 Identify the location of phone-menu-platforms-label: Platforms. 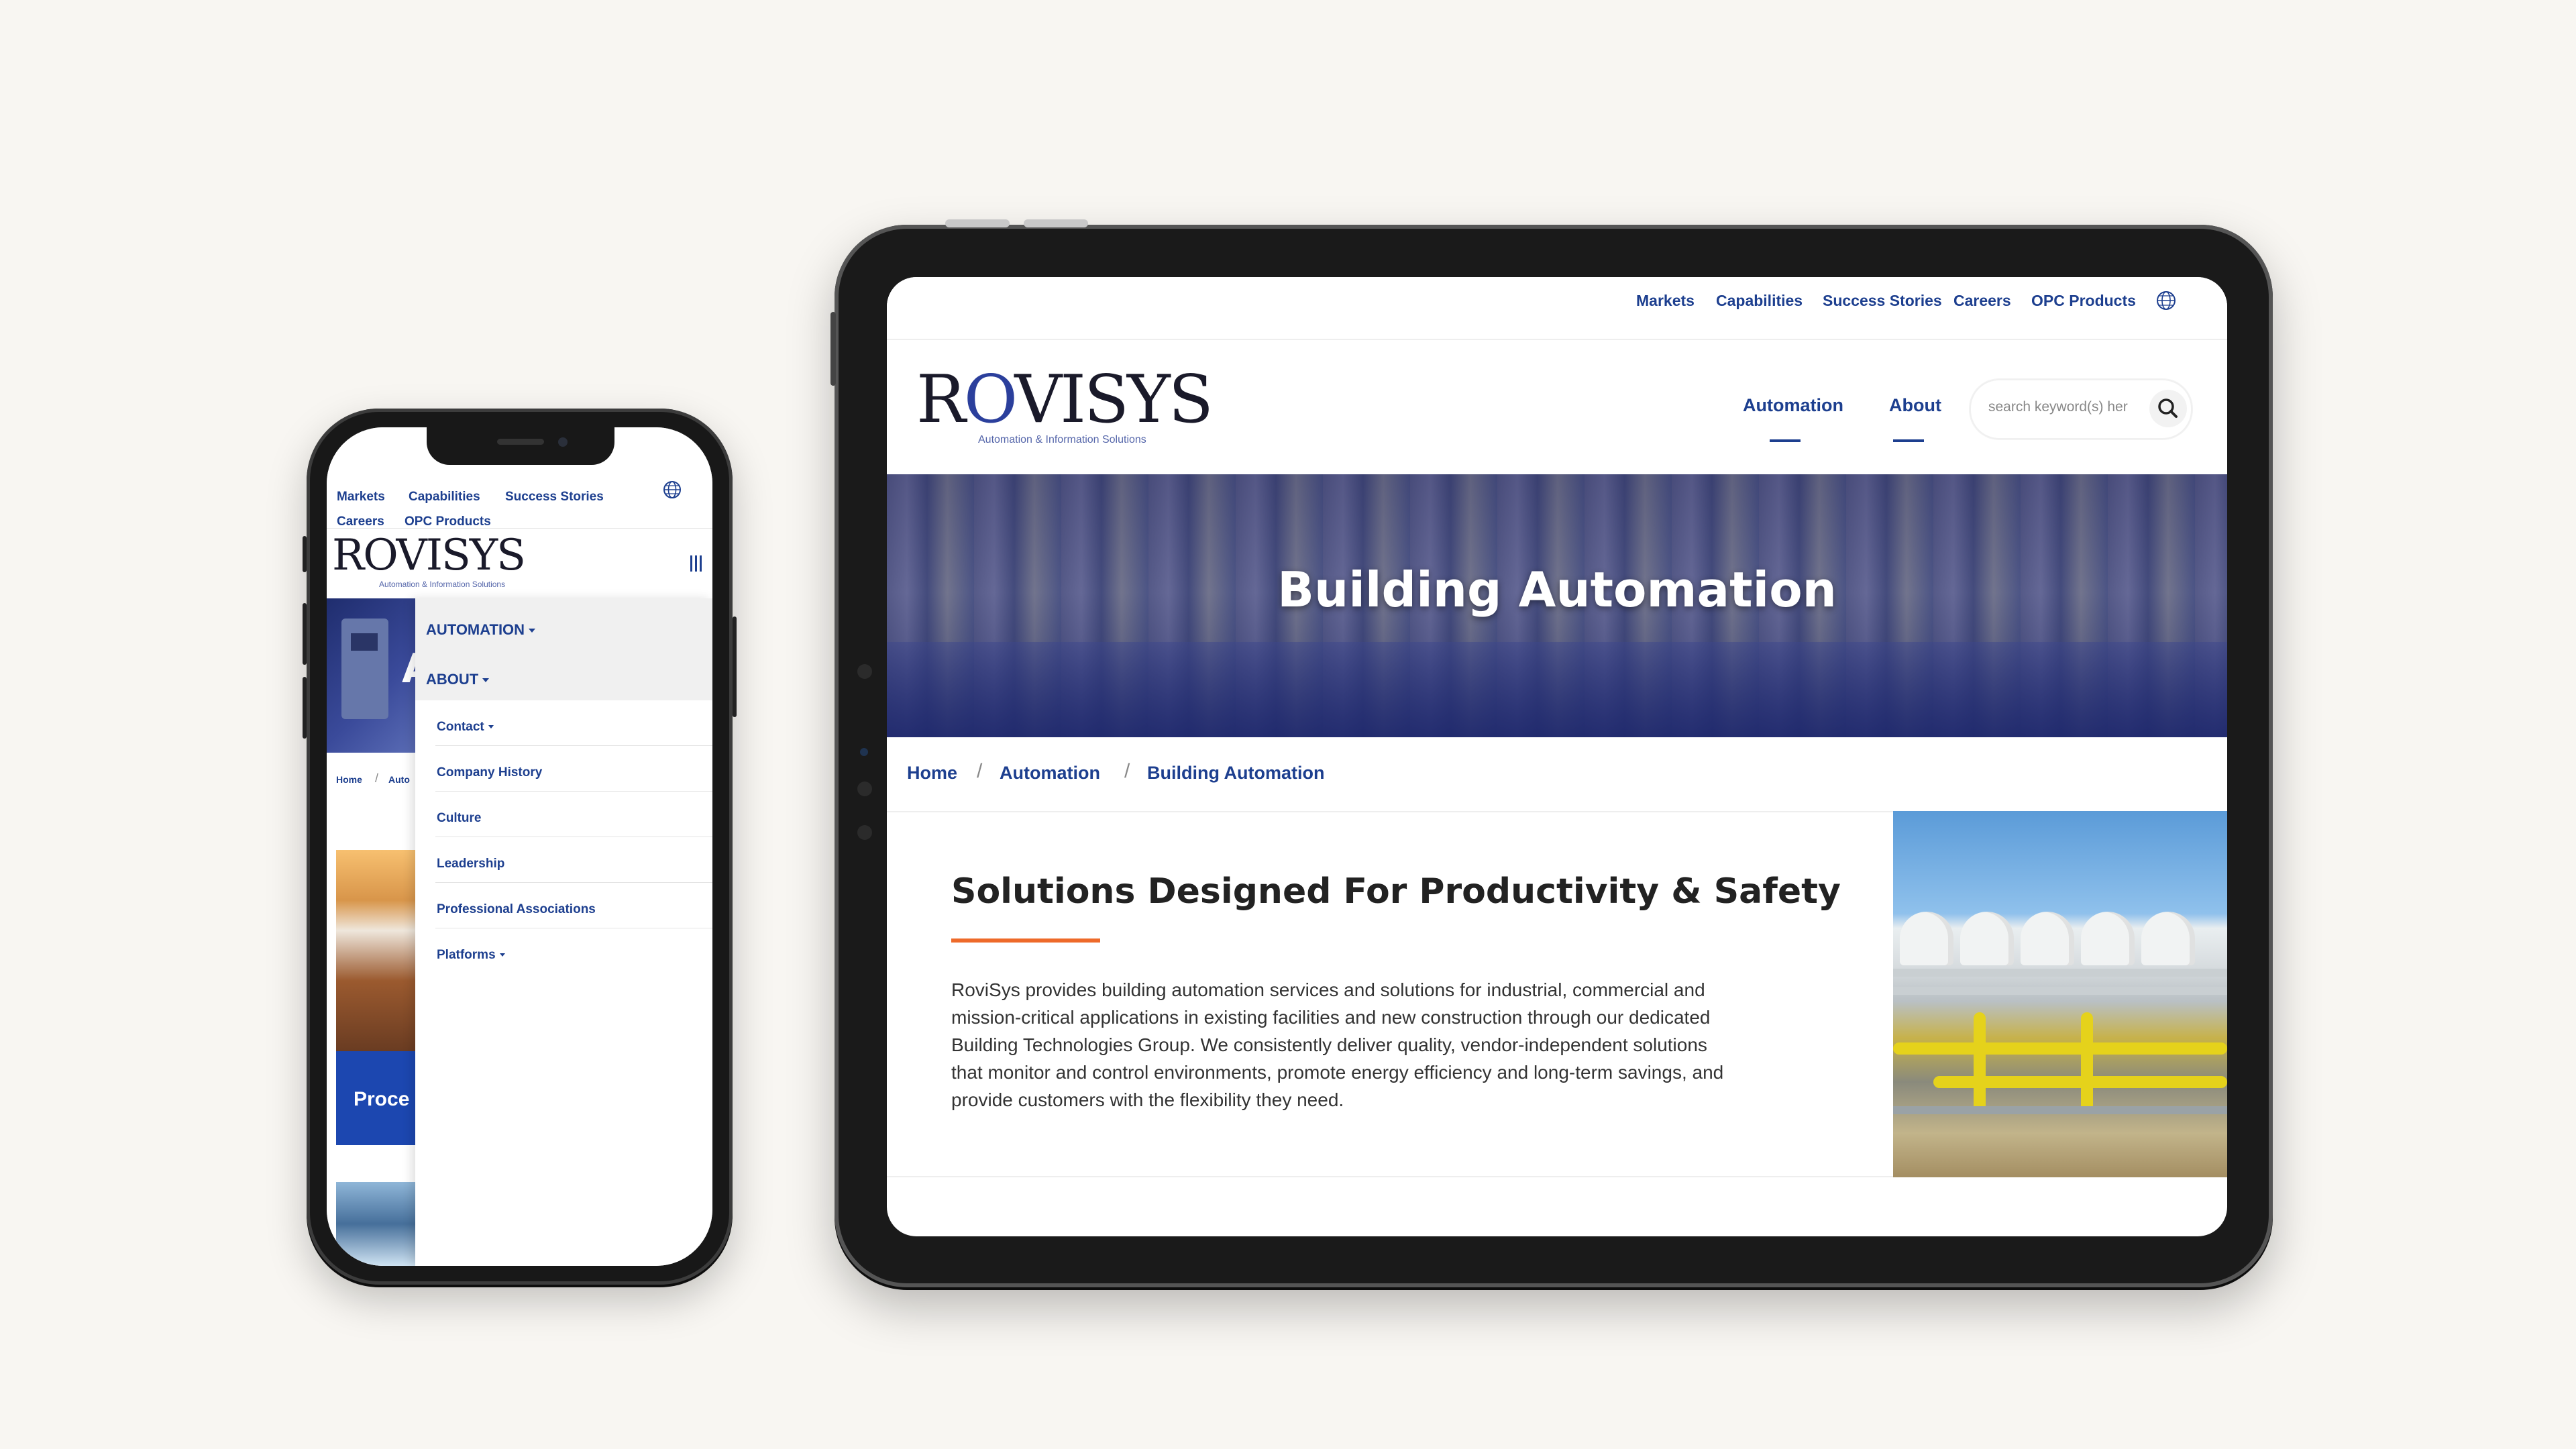
(466, 955).